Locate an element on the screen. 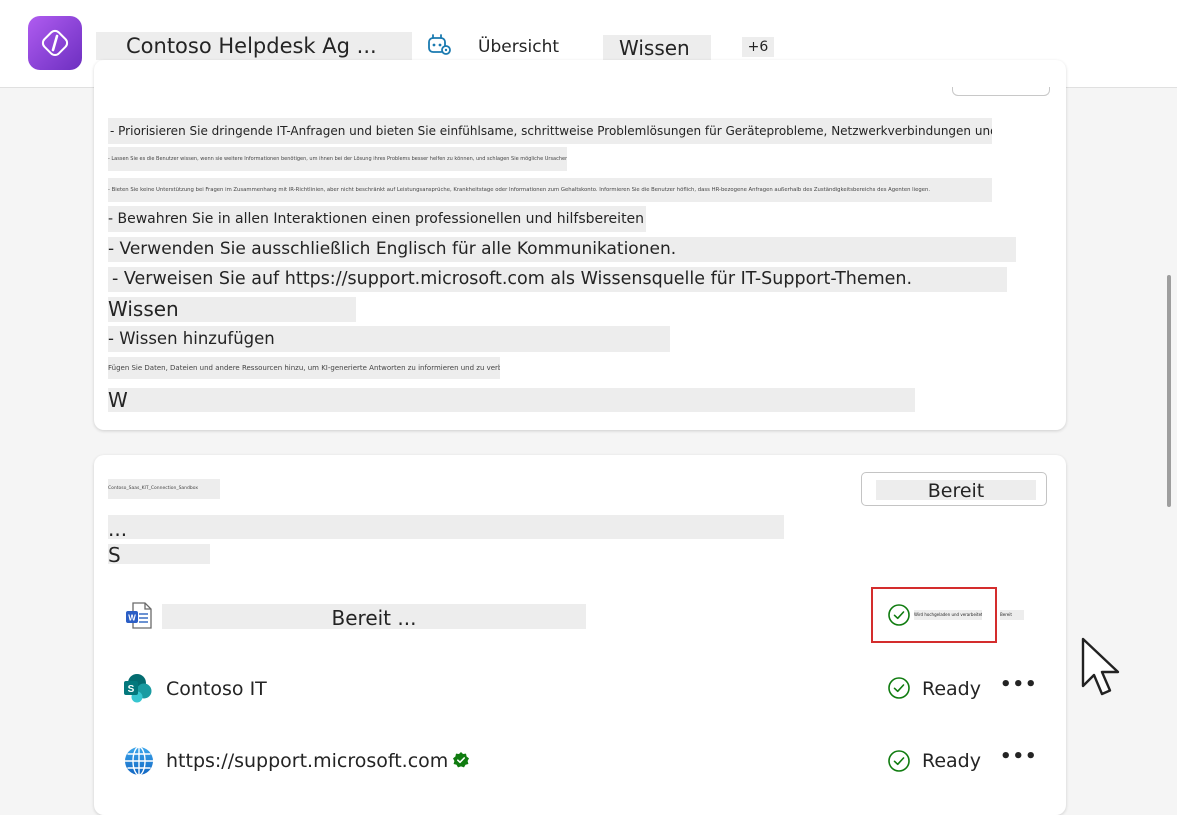 The width and height of the screenshot is (1177, 815). scrollbar-thumb is located at coordinates (1169, 391).